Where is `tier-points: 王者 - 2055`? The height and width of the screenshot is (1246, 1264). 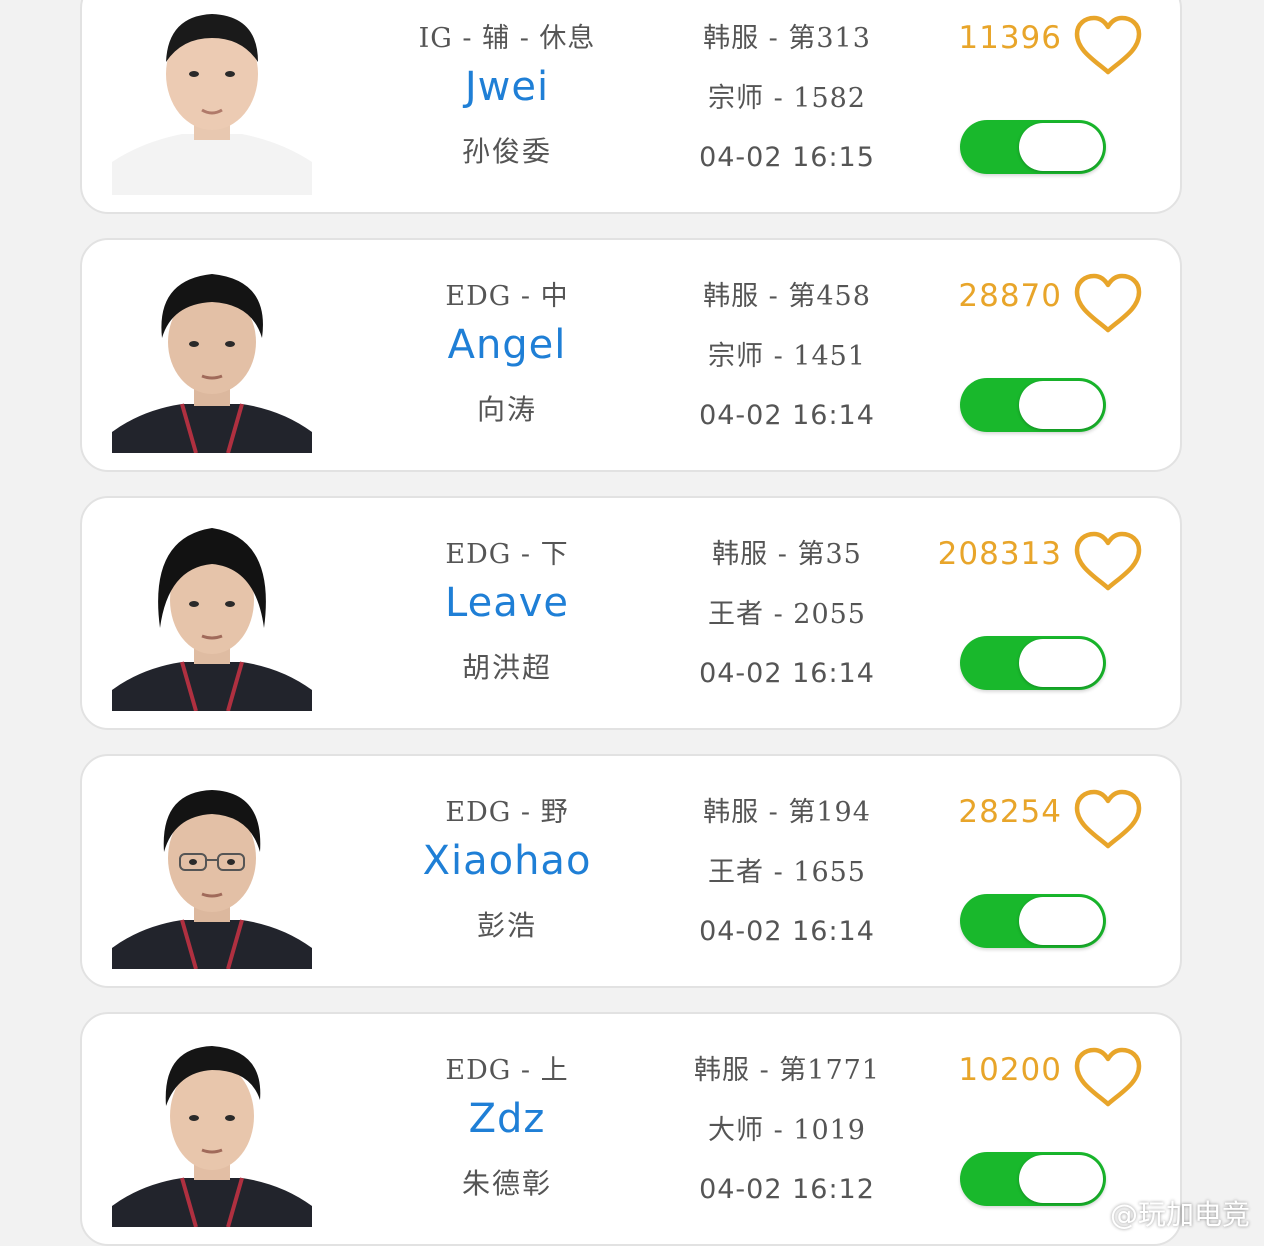
tier-points: 王者 - 2055 is located at coordinates (786, 614).